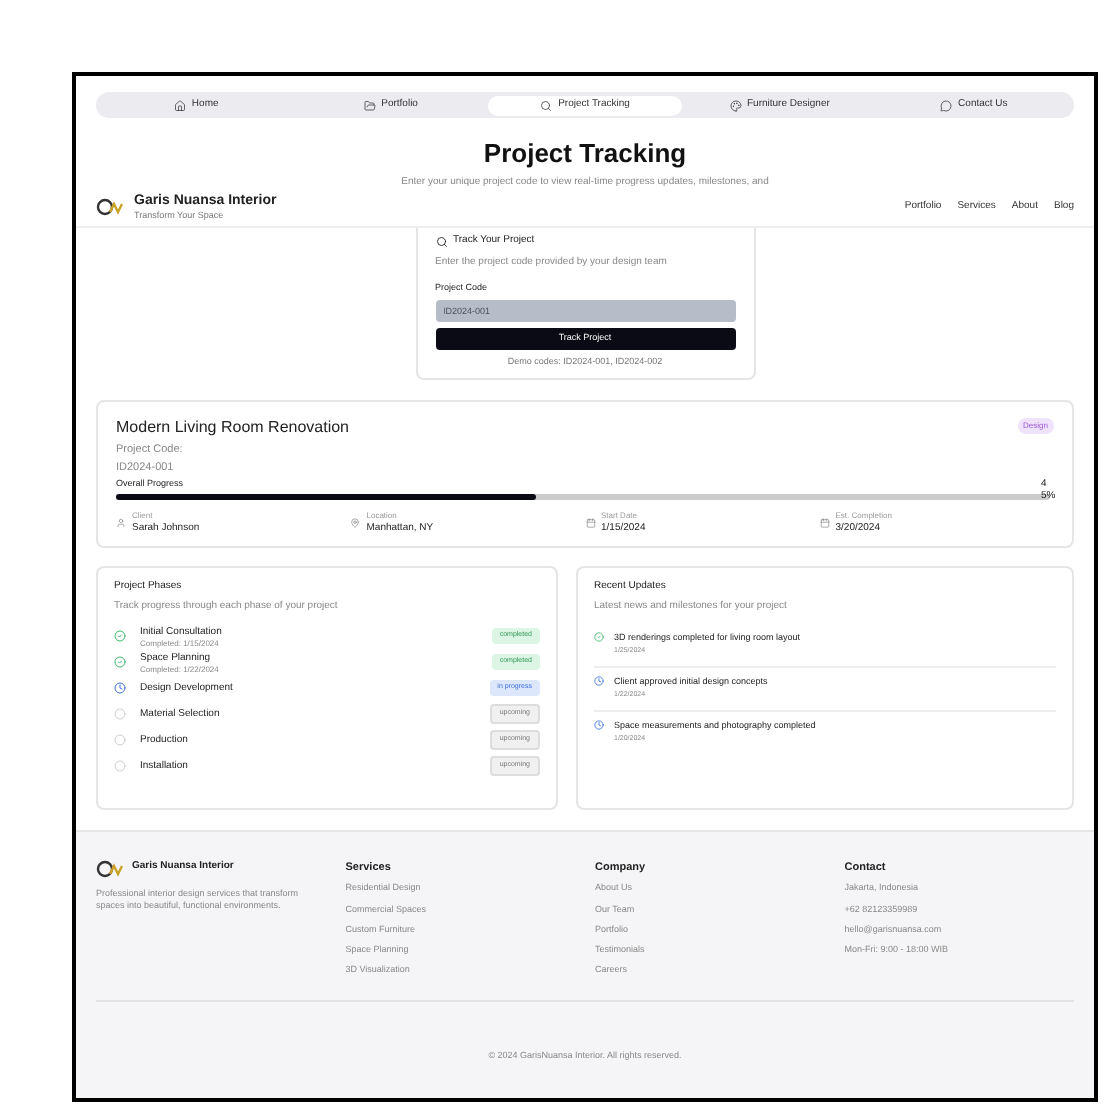 The width and height of the screenshot is (1114, 1110). Describe the element at coordinates (735, 105) in the screenshot. I see `palette-icon` at that location.